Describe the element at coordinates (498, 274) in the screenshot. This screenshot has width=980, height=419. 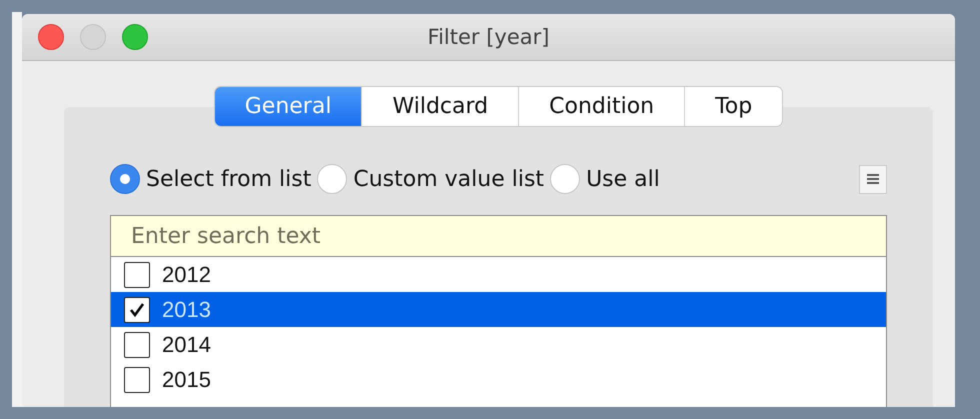
I see `list-row: 2012` at that location.